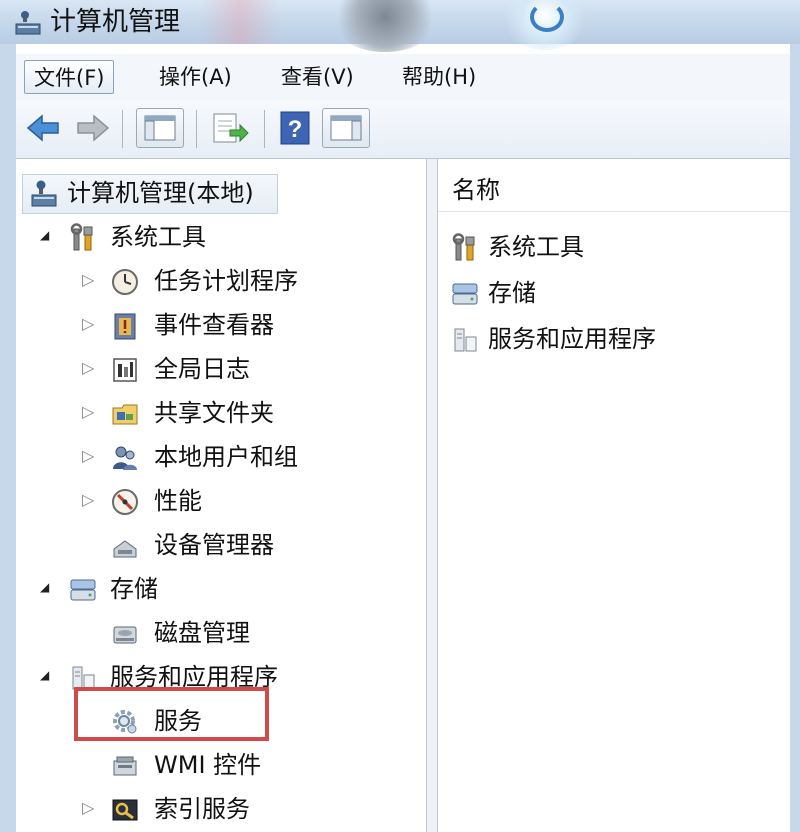  I want to click on window-frame-left, so click(8, 438).